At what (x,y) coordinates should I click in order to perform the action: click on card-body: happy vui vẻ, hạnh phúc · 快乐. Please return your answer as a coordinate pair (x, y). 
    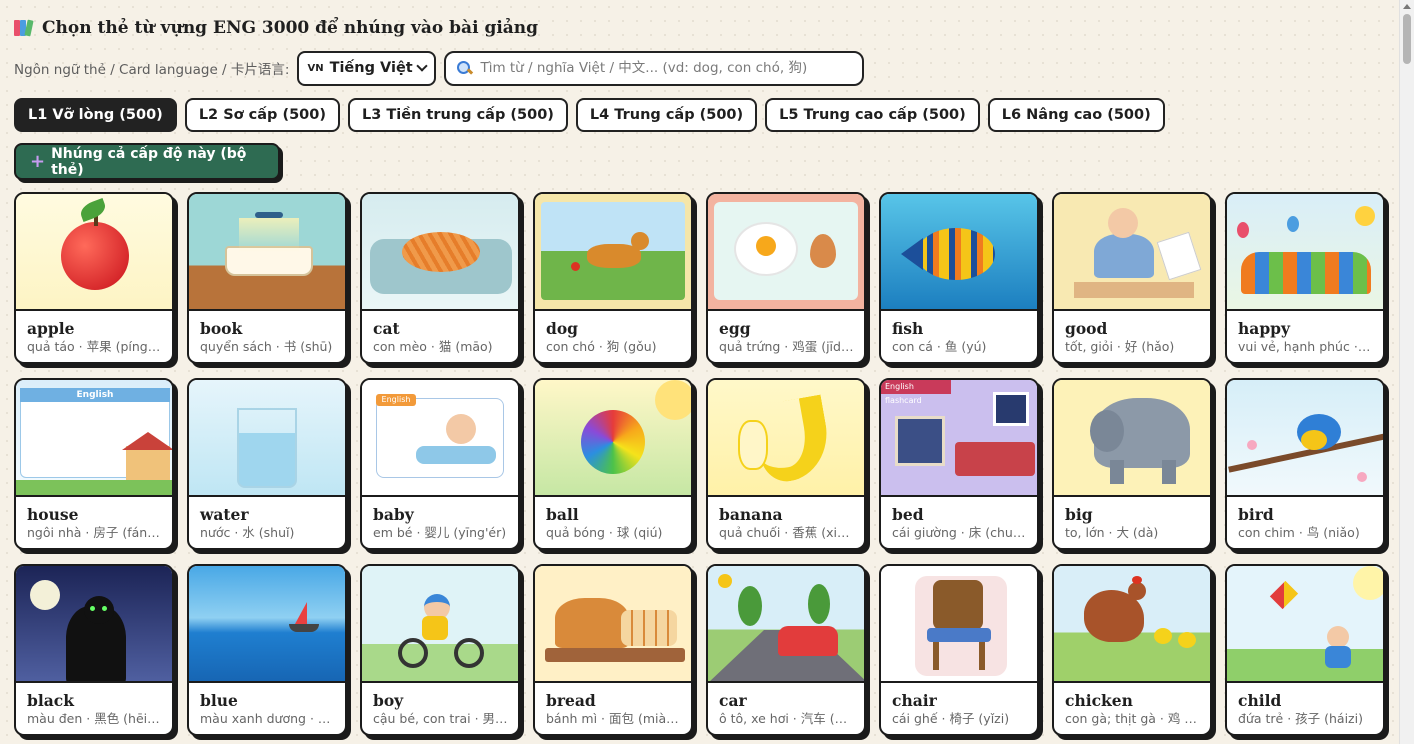
    Looking at the image, I should click on (1305, 333).